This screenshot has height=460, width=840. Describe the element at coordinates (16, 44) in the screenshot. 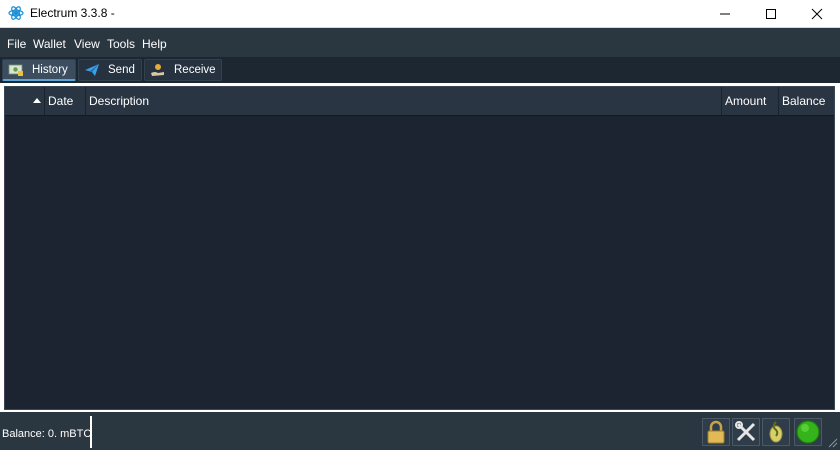

I see `menu-file: File` at that location.